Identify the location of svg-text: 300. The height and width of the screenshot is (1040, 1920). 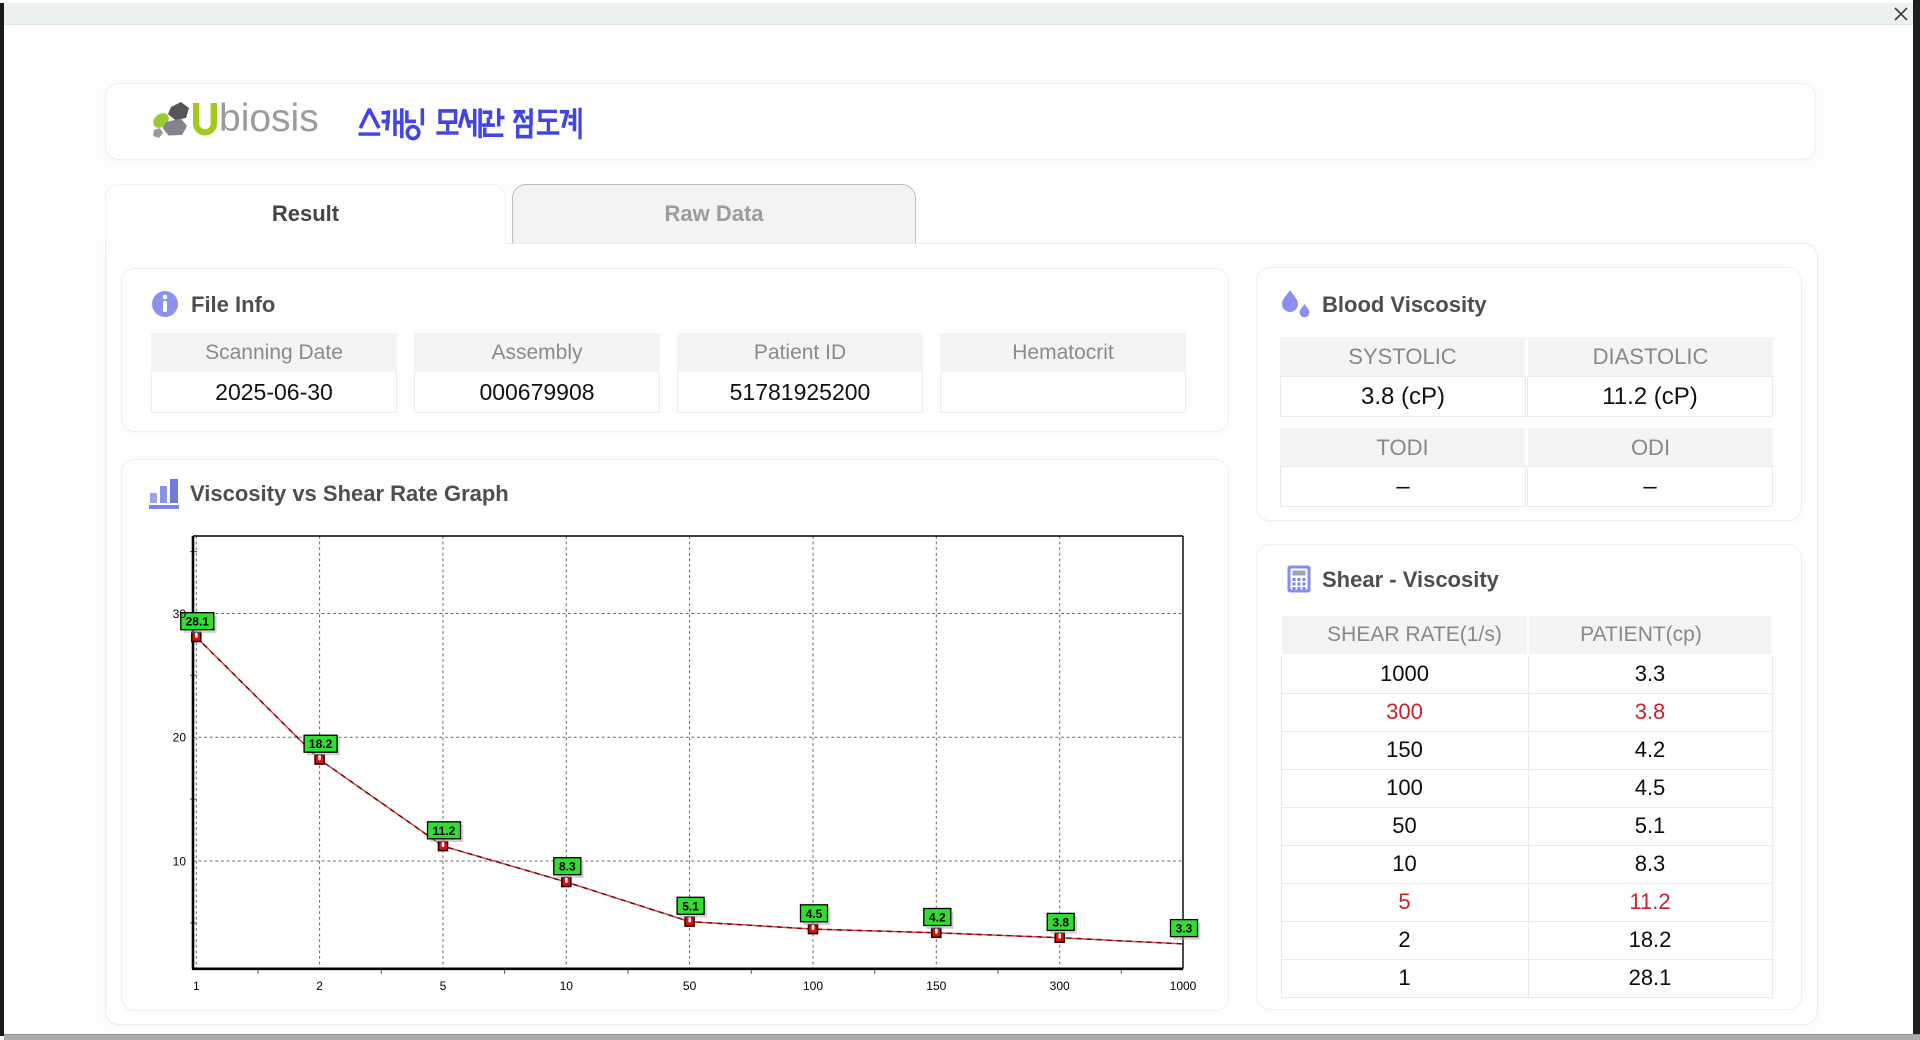
(1060, 986).